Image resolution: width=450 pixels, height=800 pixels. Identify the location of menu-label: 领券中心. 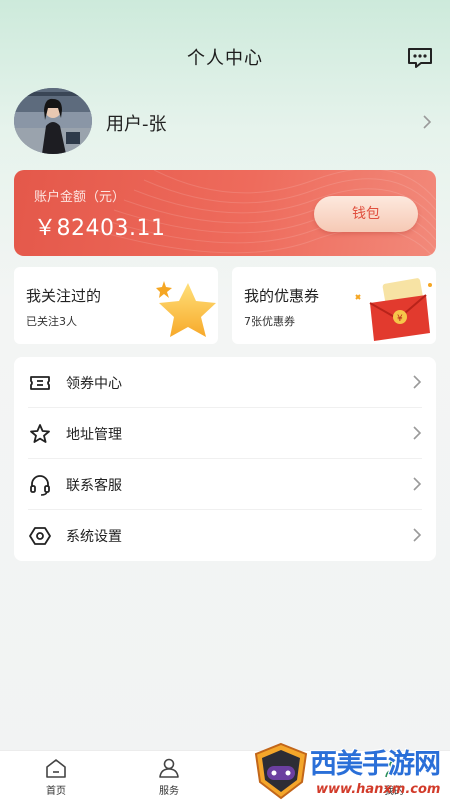
(94, 384).